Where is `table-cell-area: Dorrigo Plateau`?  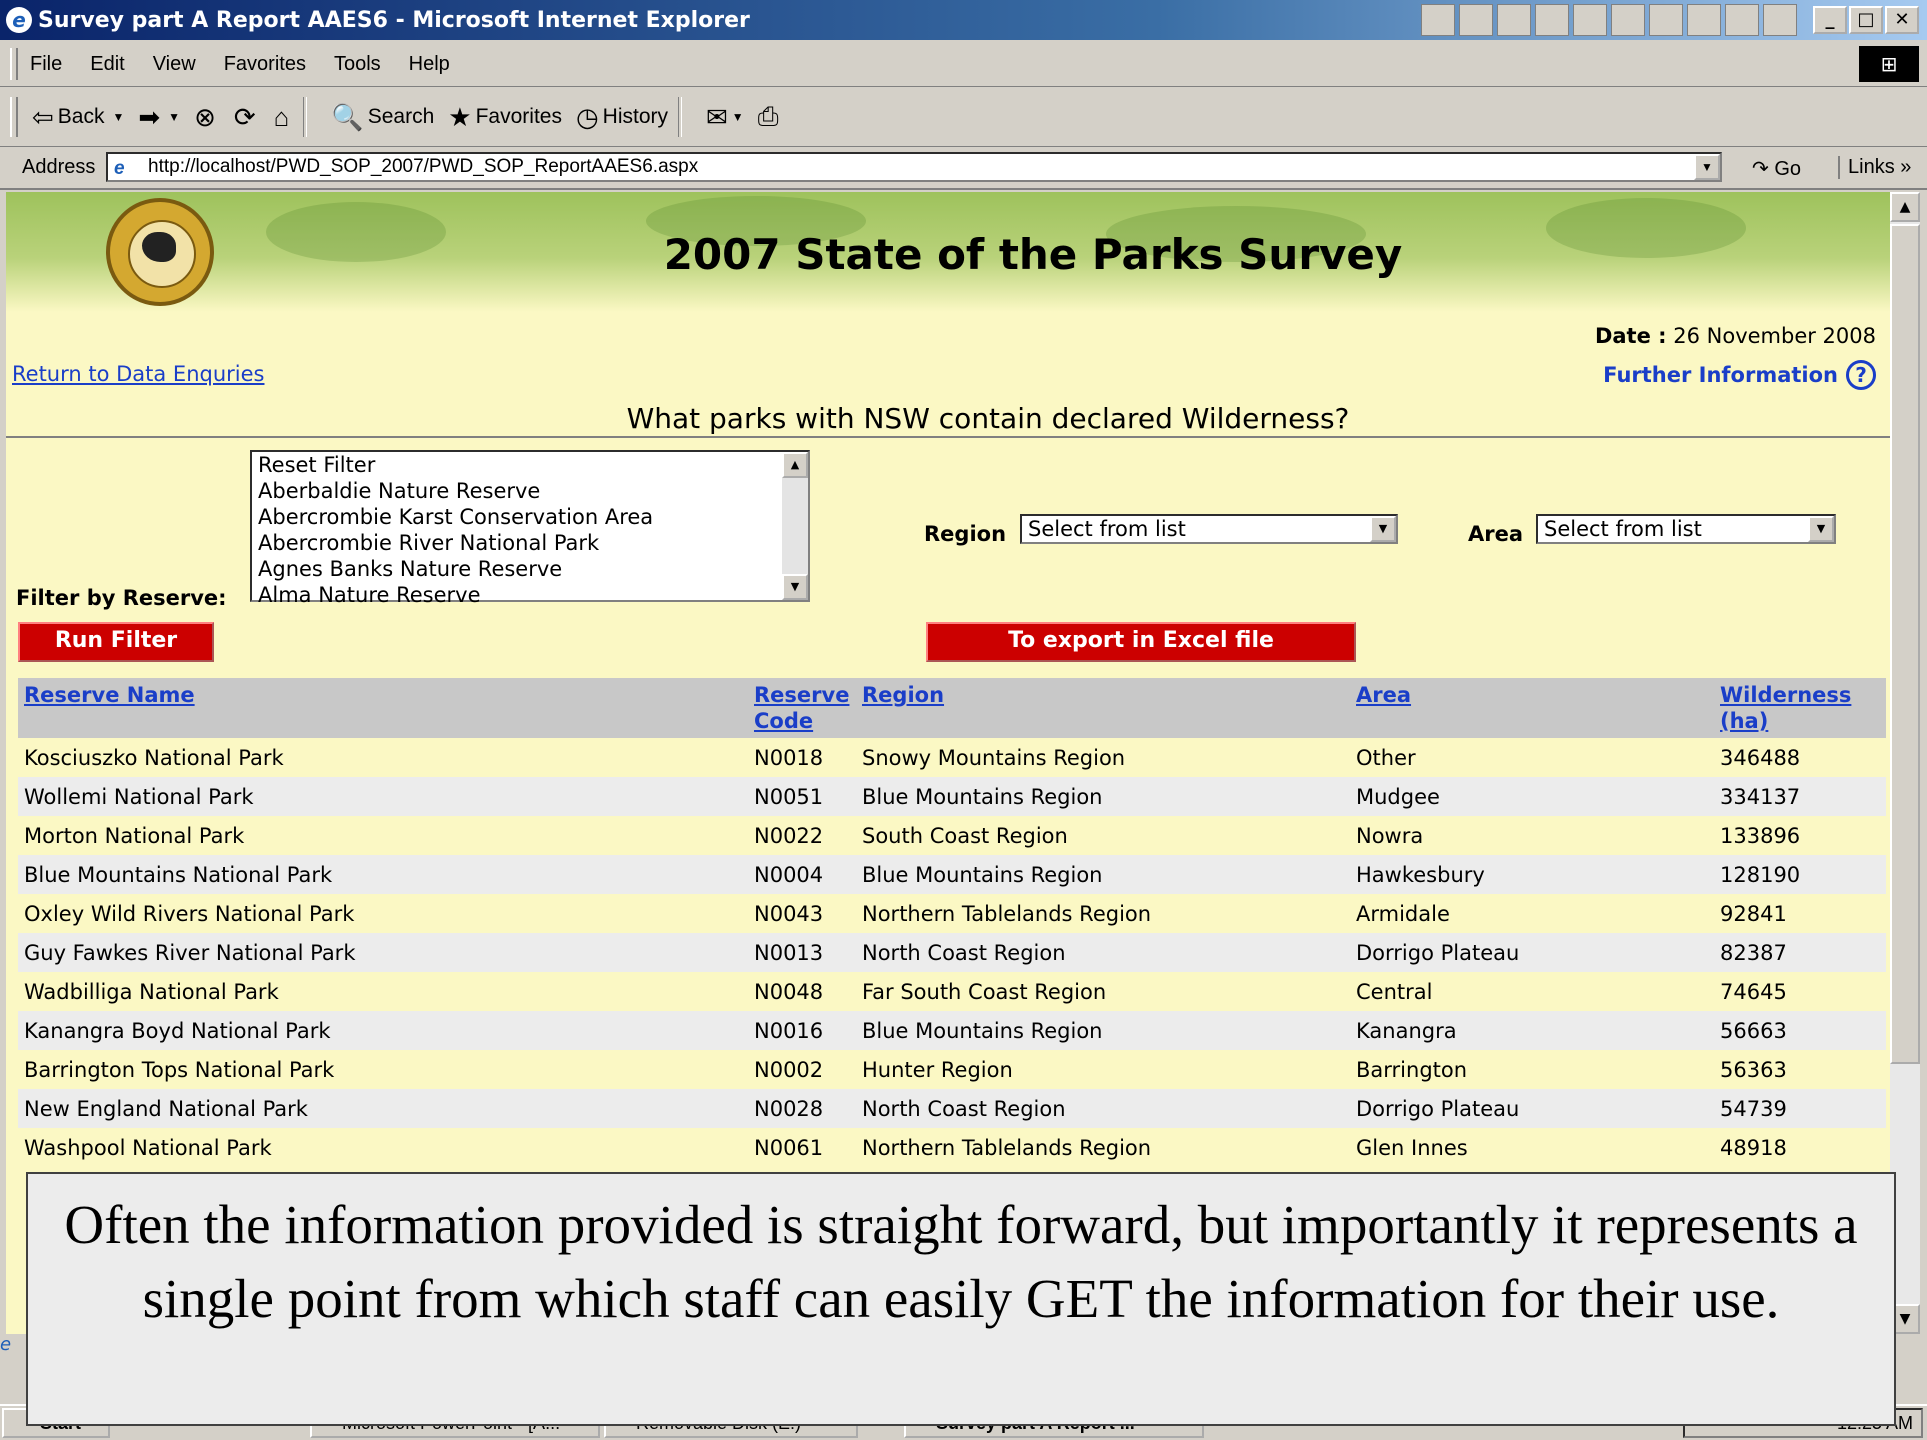
table-cell-area: Dorrigo Plateau is located at coordinates (1532, 1108).